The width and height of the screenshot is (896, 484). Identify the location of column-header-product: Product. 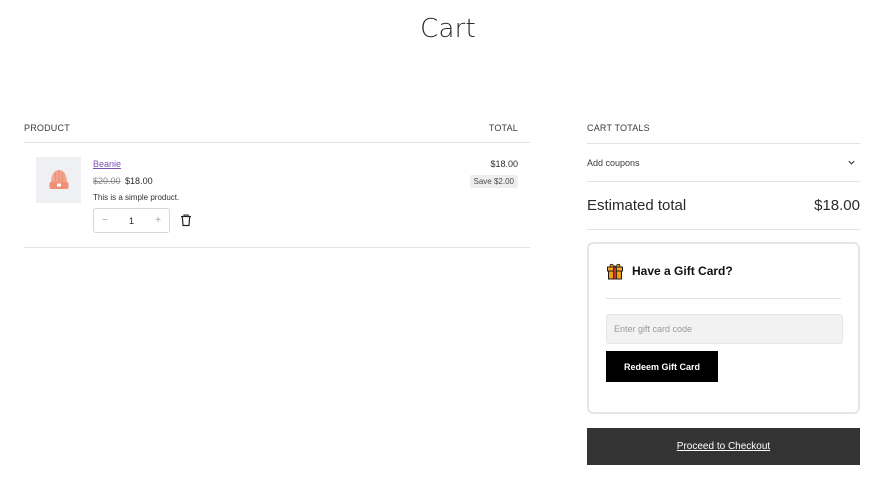
(47, 128).